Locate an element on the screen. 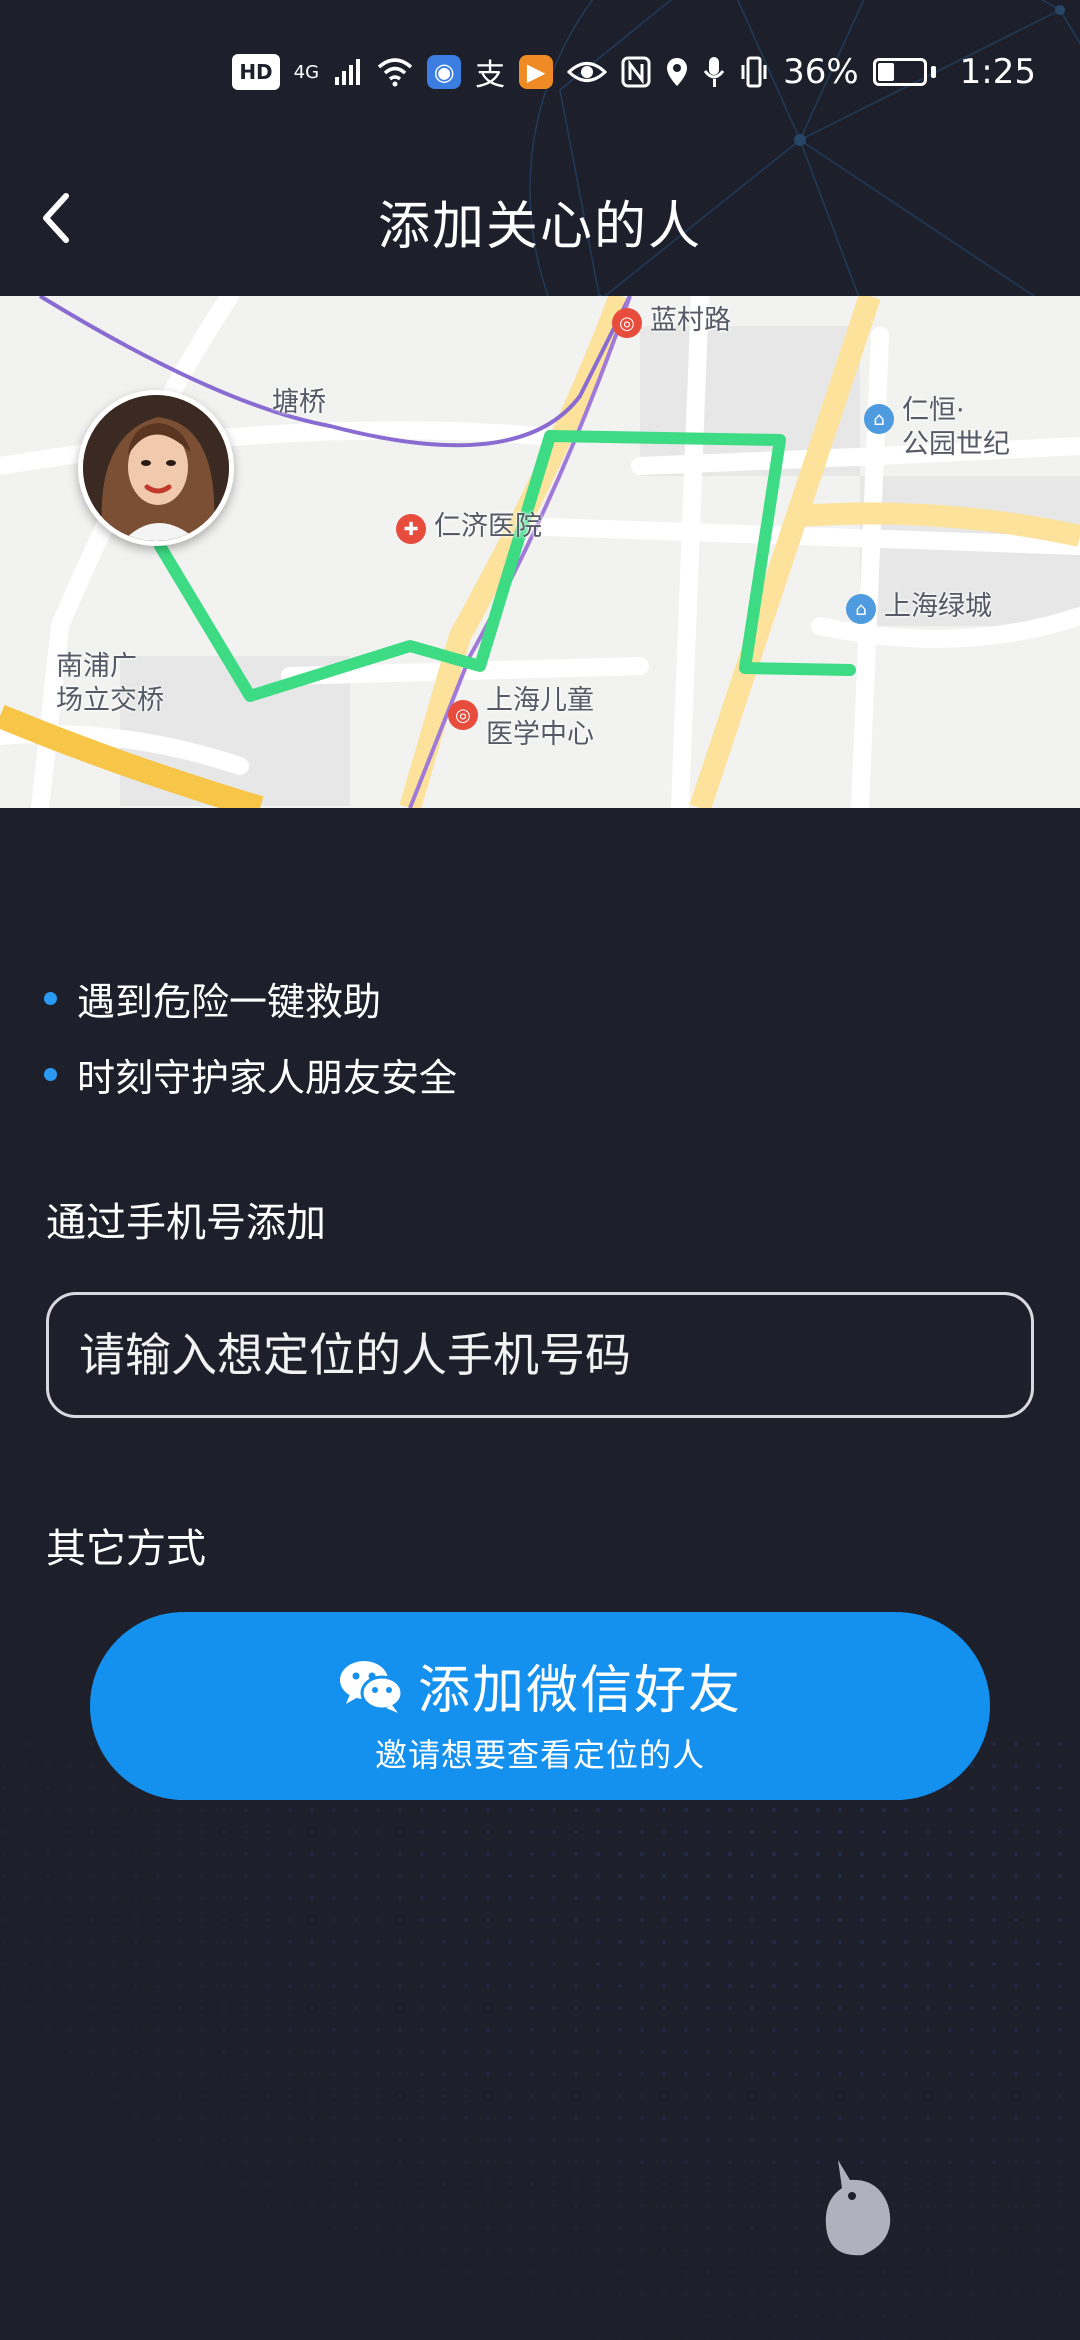 The width and height of the screenshot is (1080, 2340). avatar is located at coordinates (156, 468).